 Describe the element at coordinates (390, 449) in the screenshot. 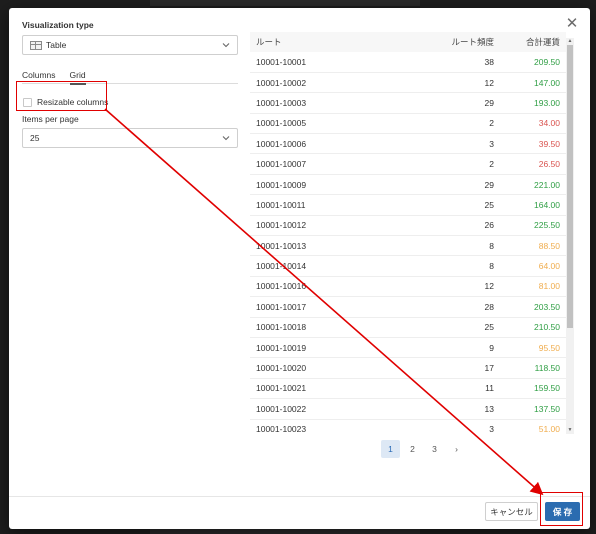

I see `page-1-button: 1` at that location.